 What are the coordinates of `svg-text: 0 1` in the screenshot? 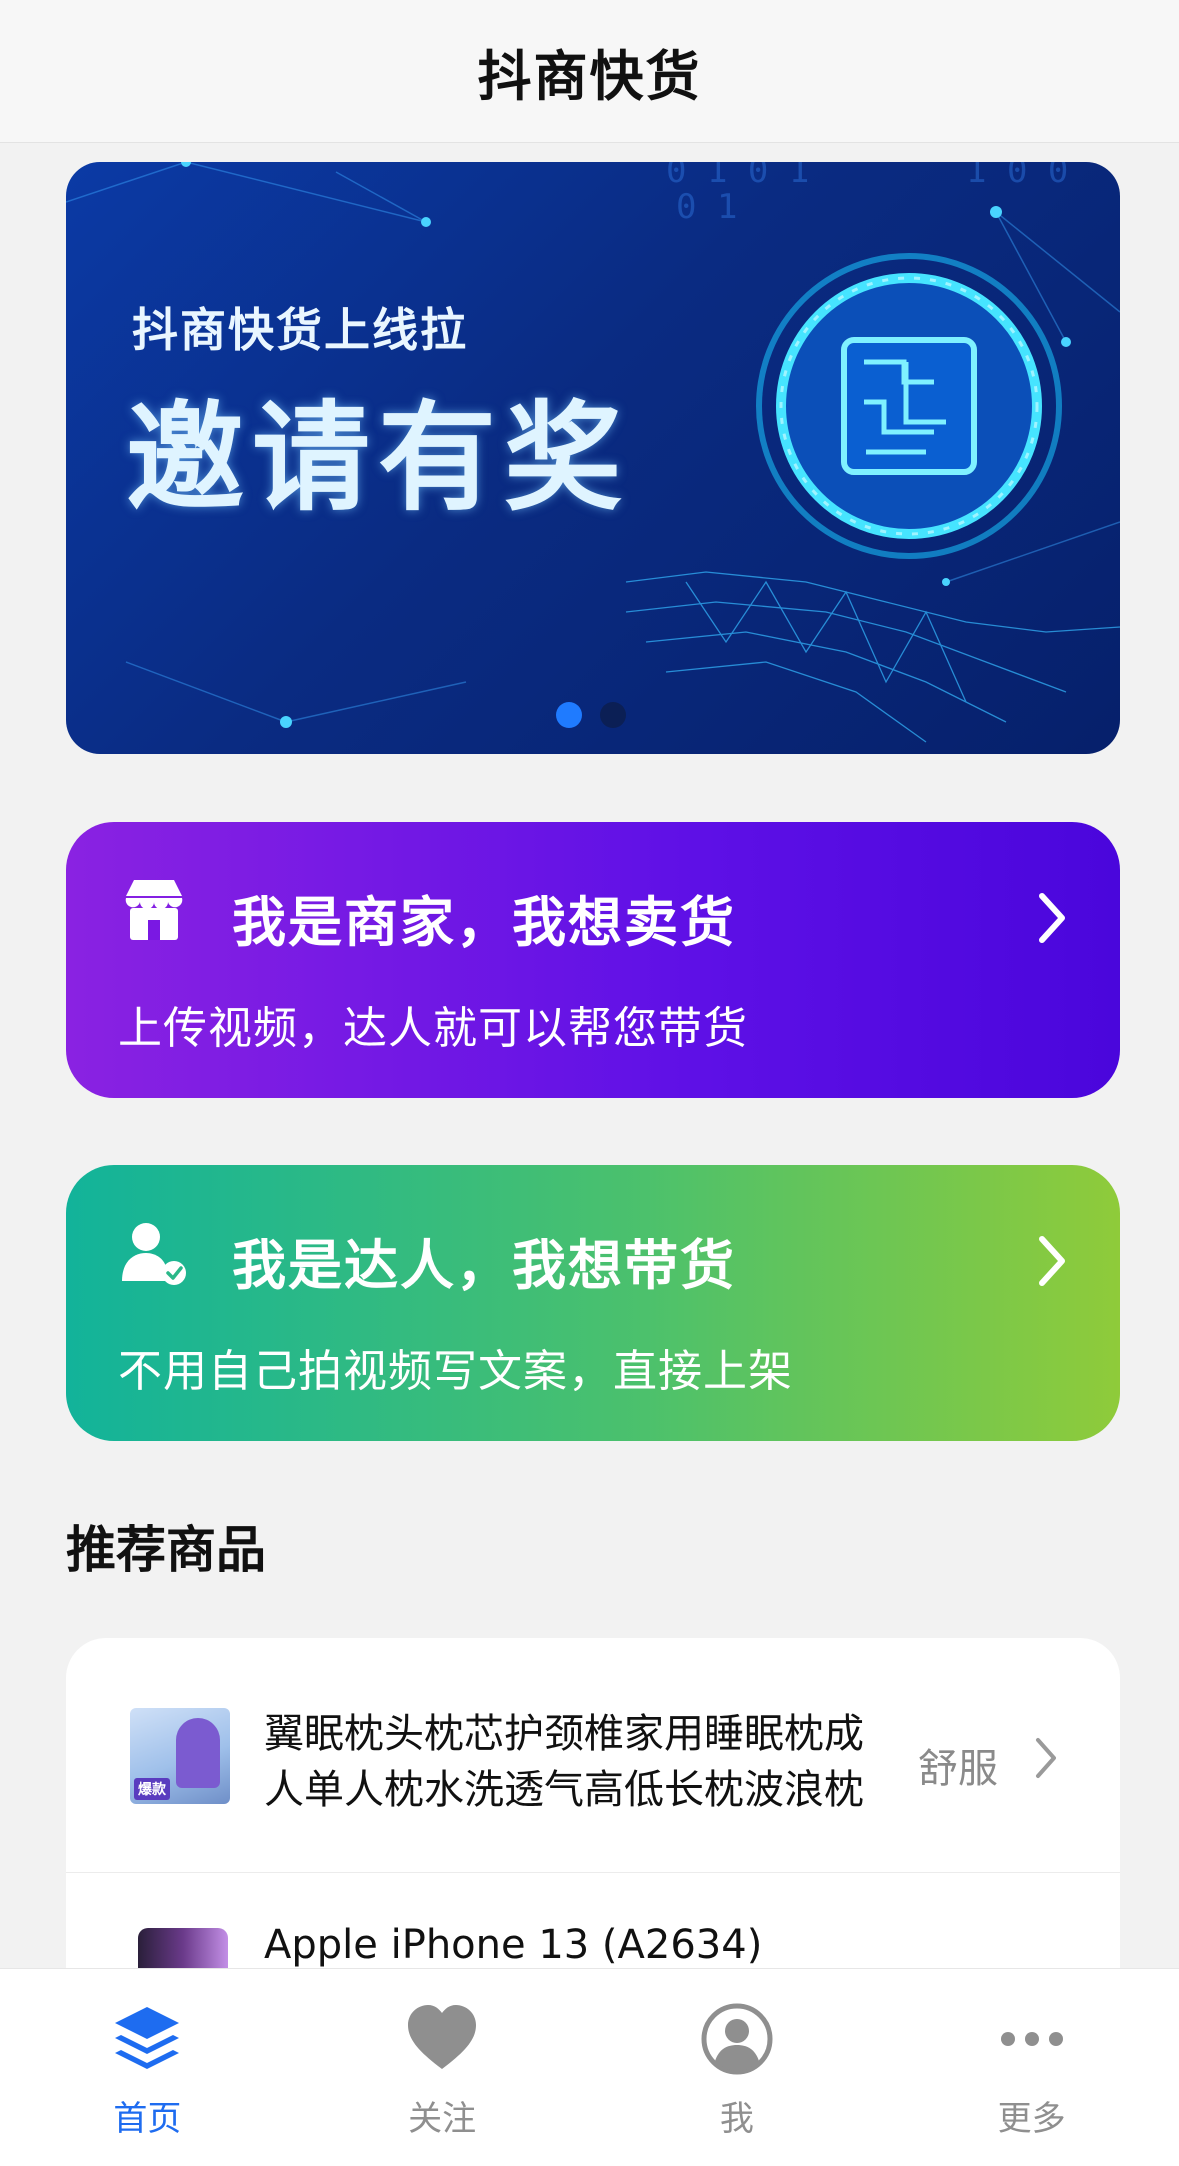 It's located at (706, 207).